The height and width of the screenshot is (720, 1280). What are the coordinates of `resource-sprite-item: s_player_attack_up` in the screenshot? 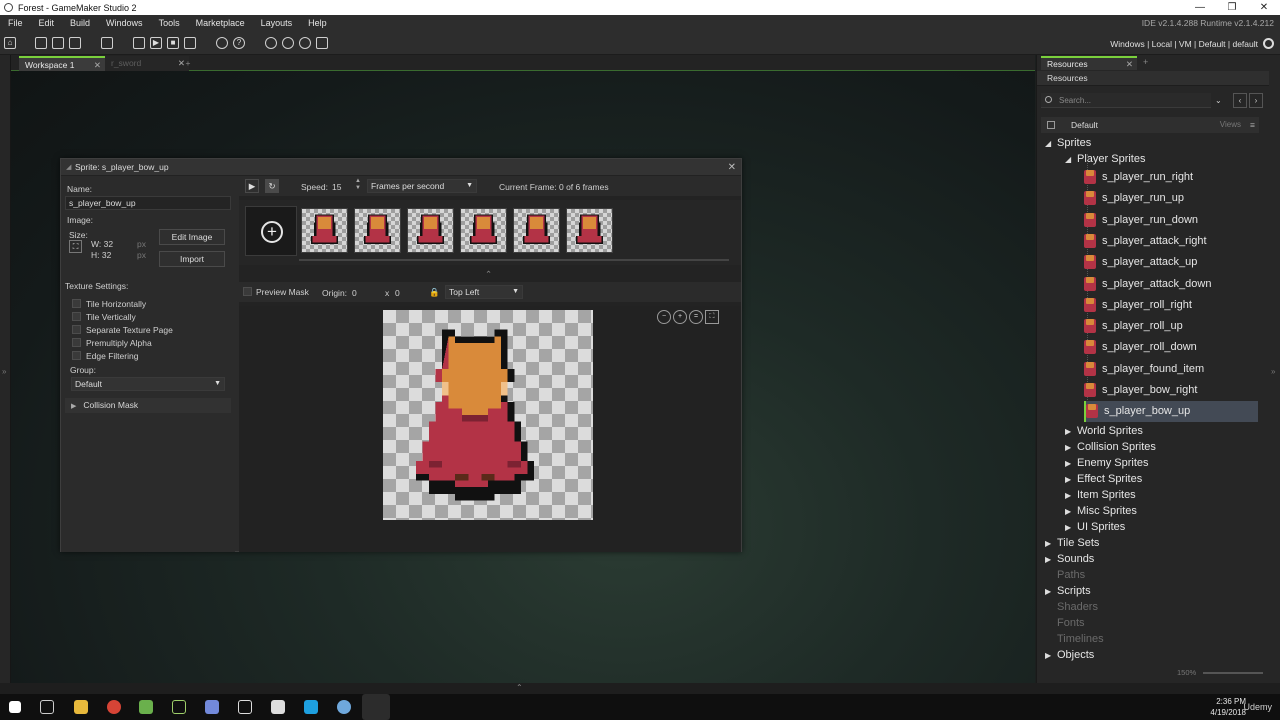 It's located at (1171, 262).